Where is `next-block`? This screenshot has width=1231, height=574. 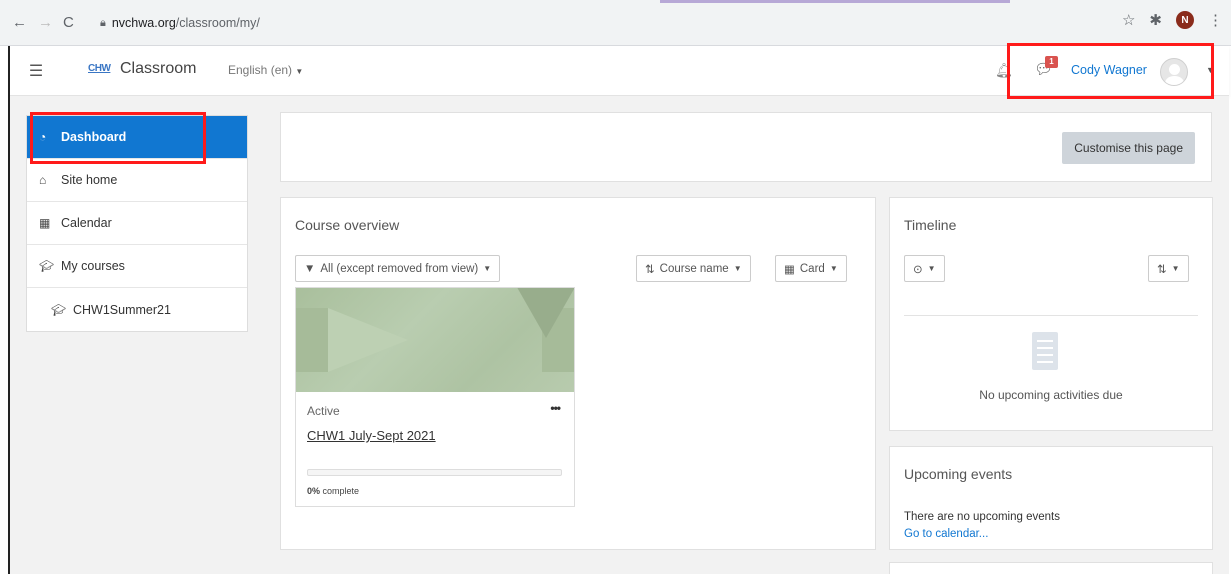 next-block is located at coordinates (1051, 568).